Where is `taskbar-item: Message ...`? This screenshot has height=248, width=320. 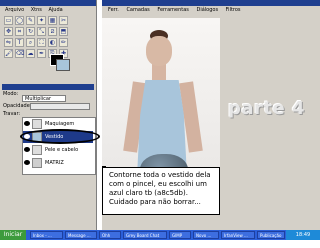
taskbar-item: Message ... is located at coordinates (81, 235).